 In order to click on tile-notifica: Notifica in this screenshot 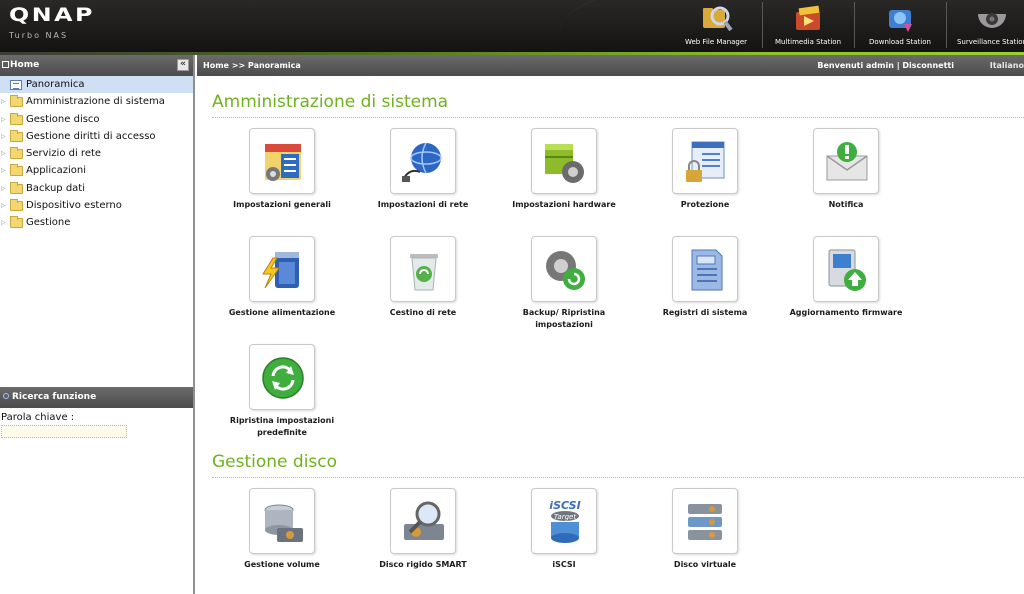, I will do `click(846, 169)`.